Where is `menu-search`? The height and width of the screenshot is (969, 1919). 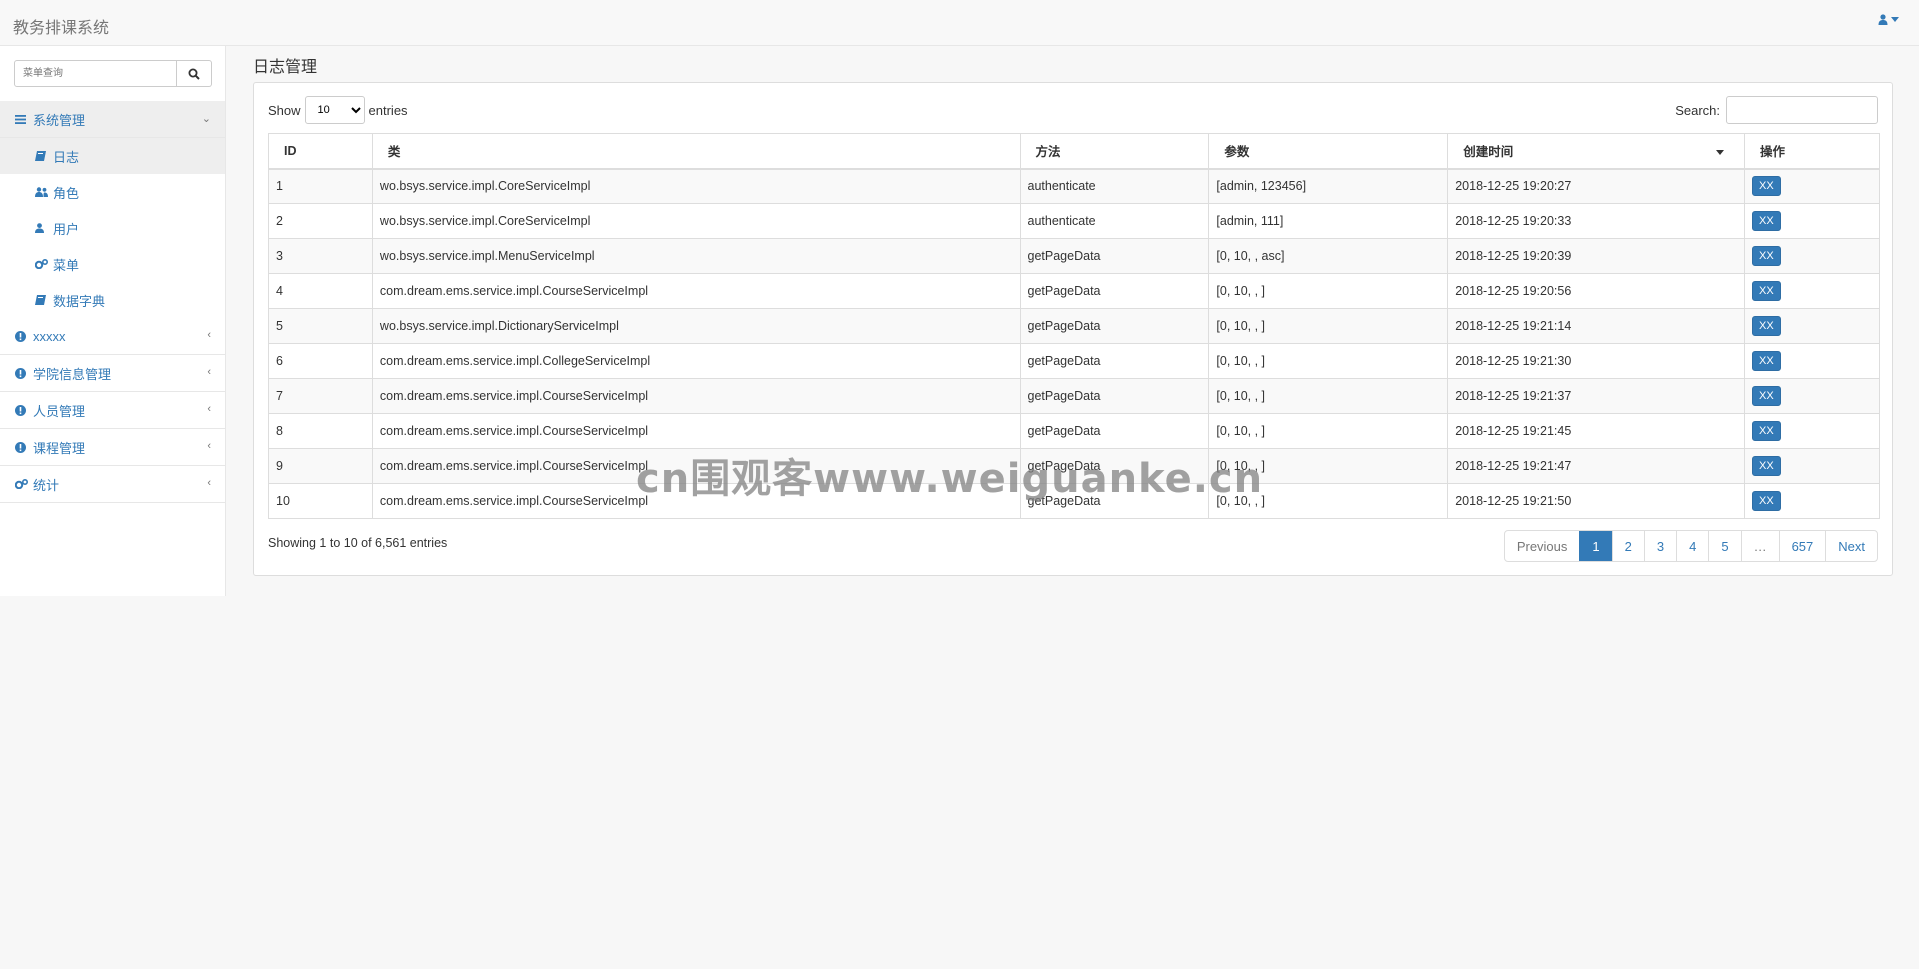 menu-search is located at coordinates (113, 73).